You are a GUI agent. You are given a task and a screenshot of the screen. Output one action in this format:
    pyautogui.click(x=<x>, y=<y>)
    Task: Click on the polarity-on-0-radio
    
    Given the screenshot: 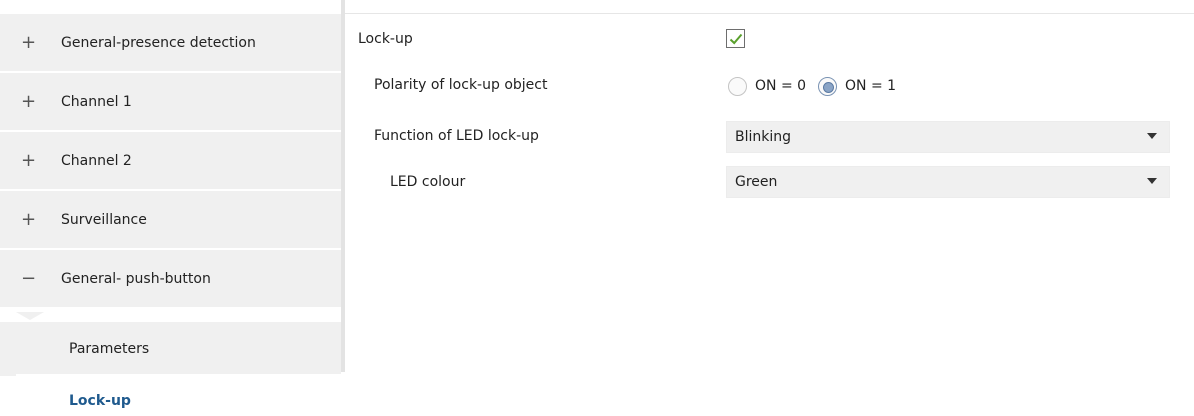 What is the action you would take?
    pyautogui.click(x=737, y=86)
    